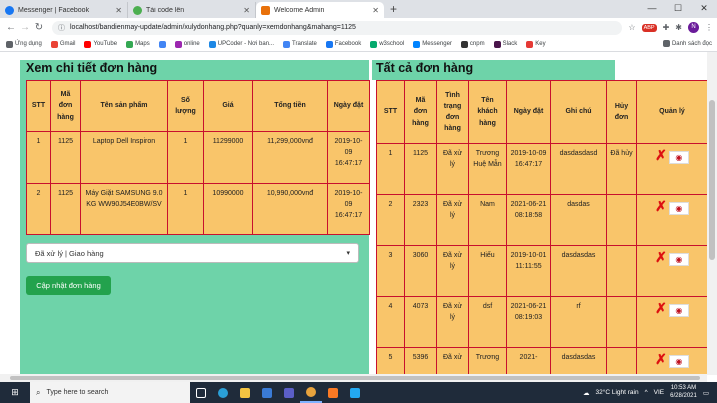 This screenshot has height=403, width=717. I want to click on bookmark-label: Maps, so click(142, 44).